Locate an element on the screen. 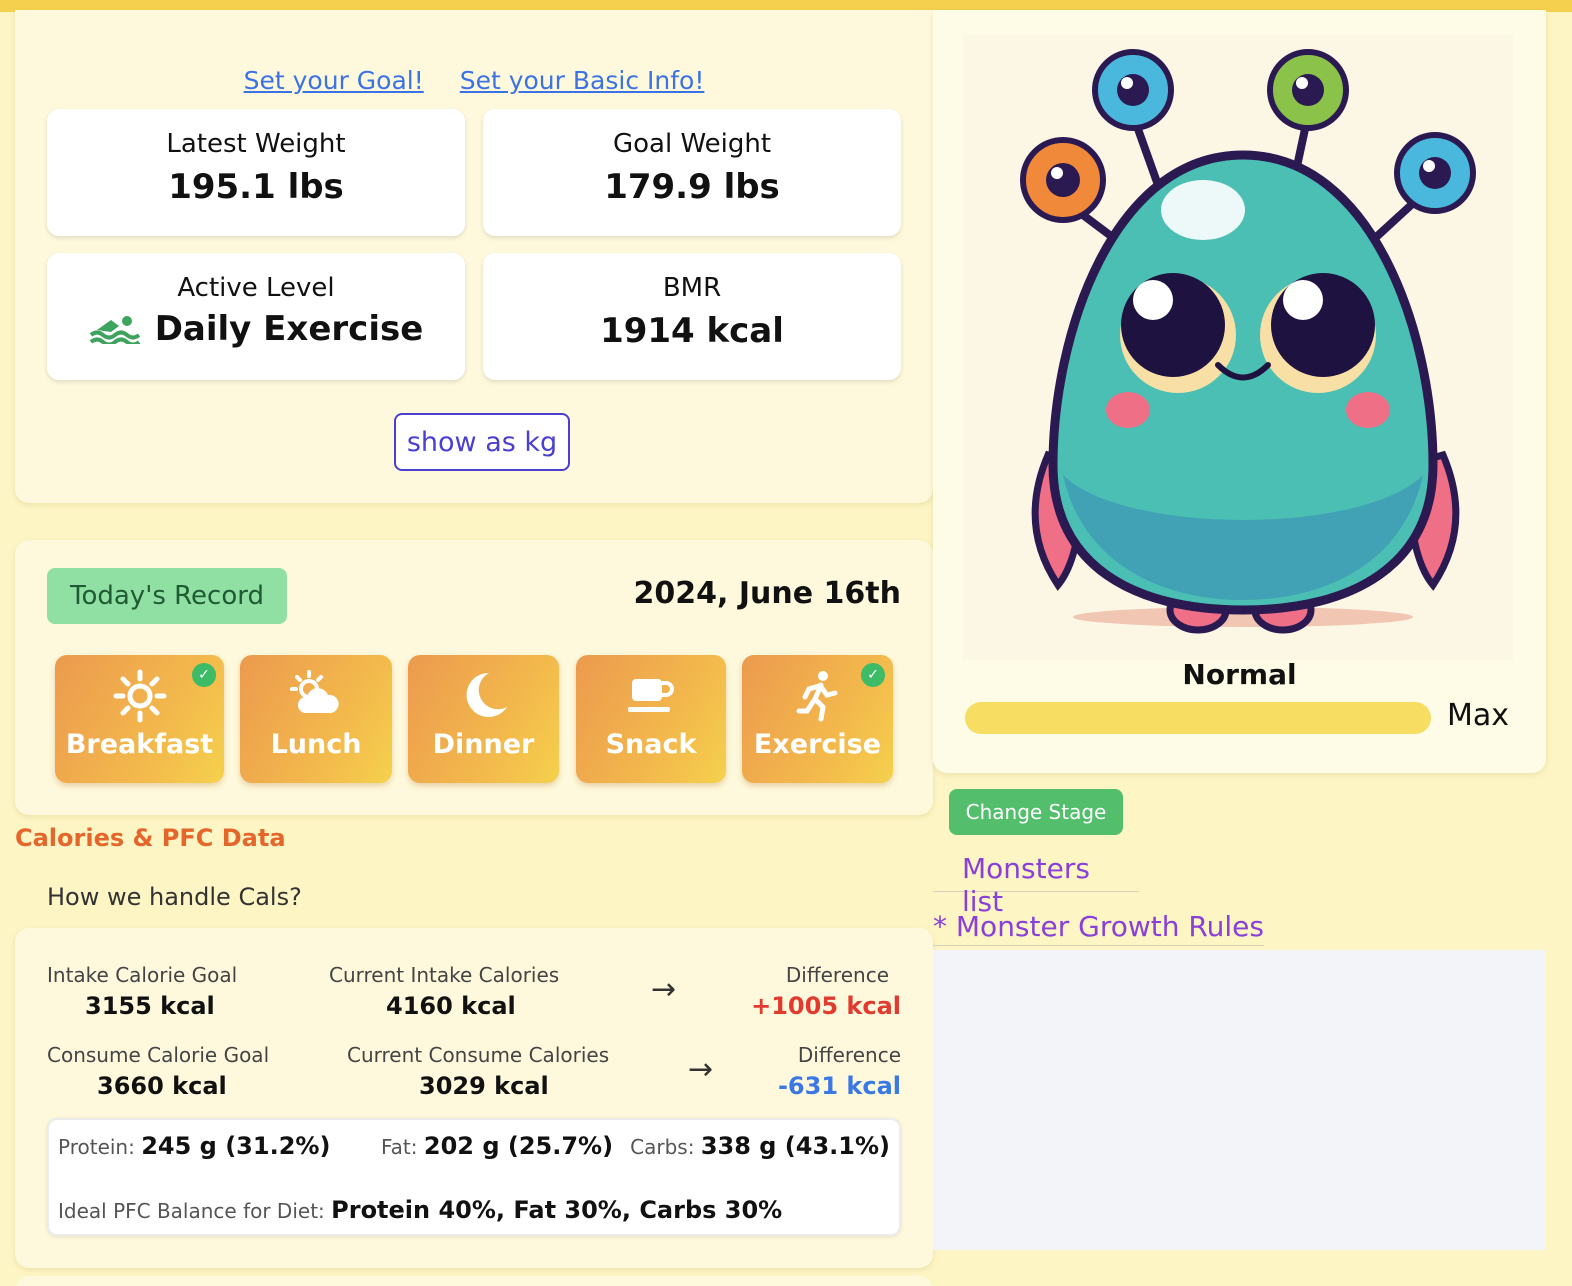 The width and height of the screenshot is (1572, 1286). latest-weight-card: Latest Weight 195.1 lbs is located at coordinates (256, 172).